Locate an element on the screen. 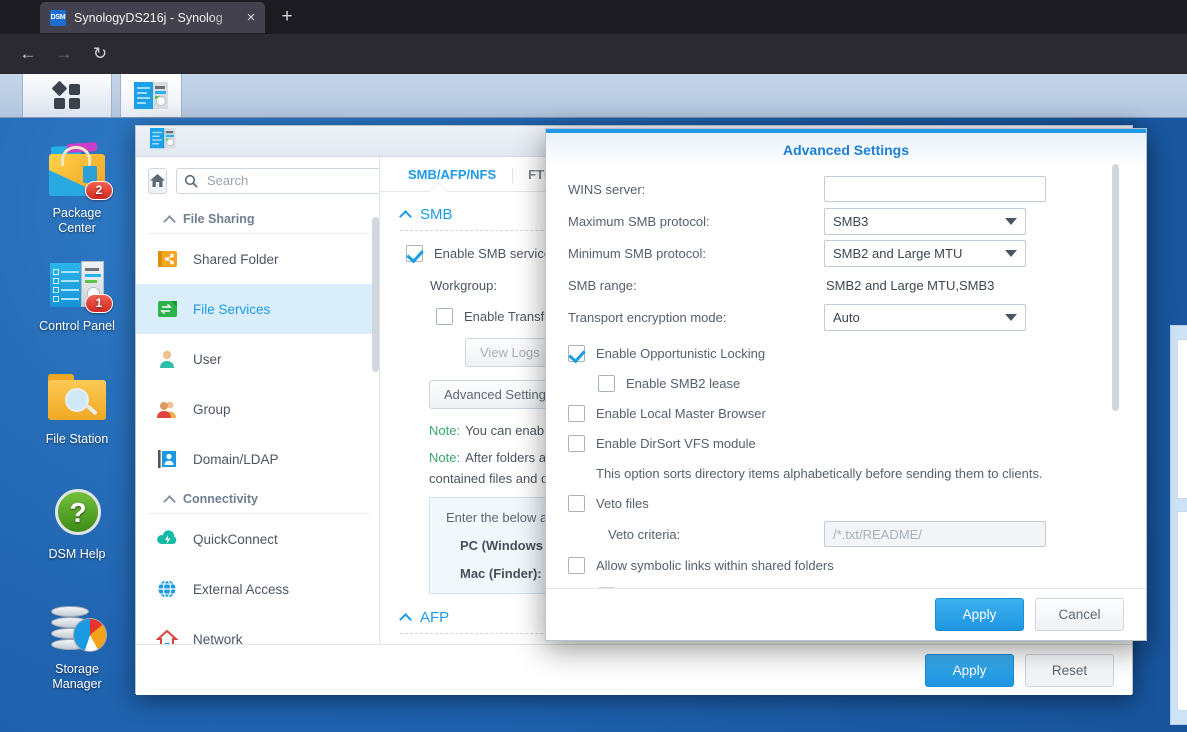  enable-smb2-lease-checkbox is located at coordinates (606, 383).